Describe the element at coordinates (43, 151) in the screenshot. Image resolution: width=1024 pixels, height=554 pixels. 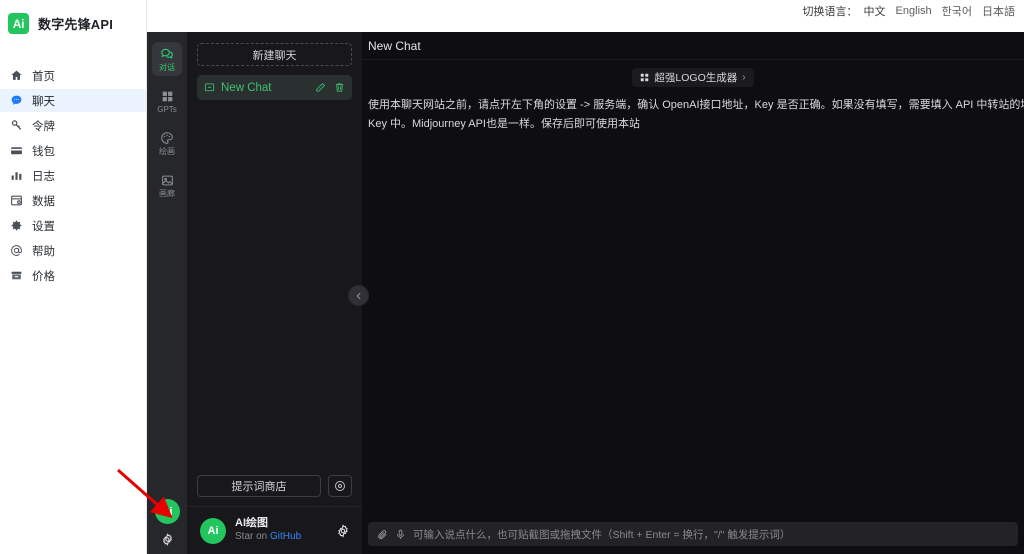
I see `sidebar-item-wallet-label: 钱包` at that location.